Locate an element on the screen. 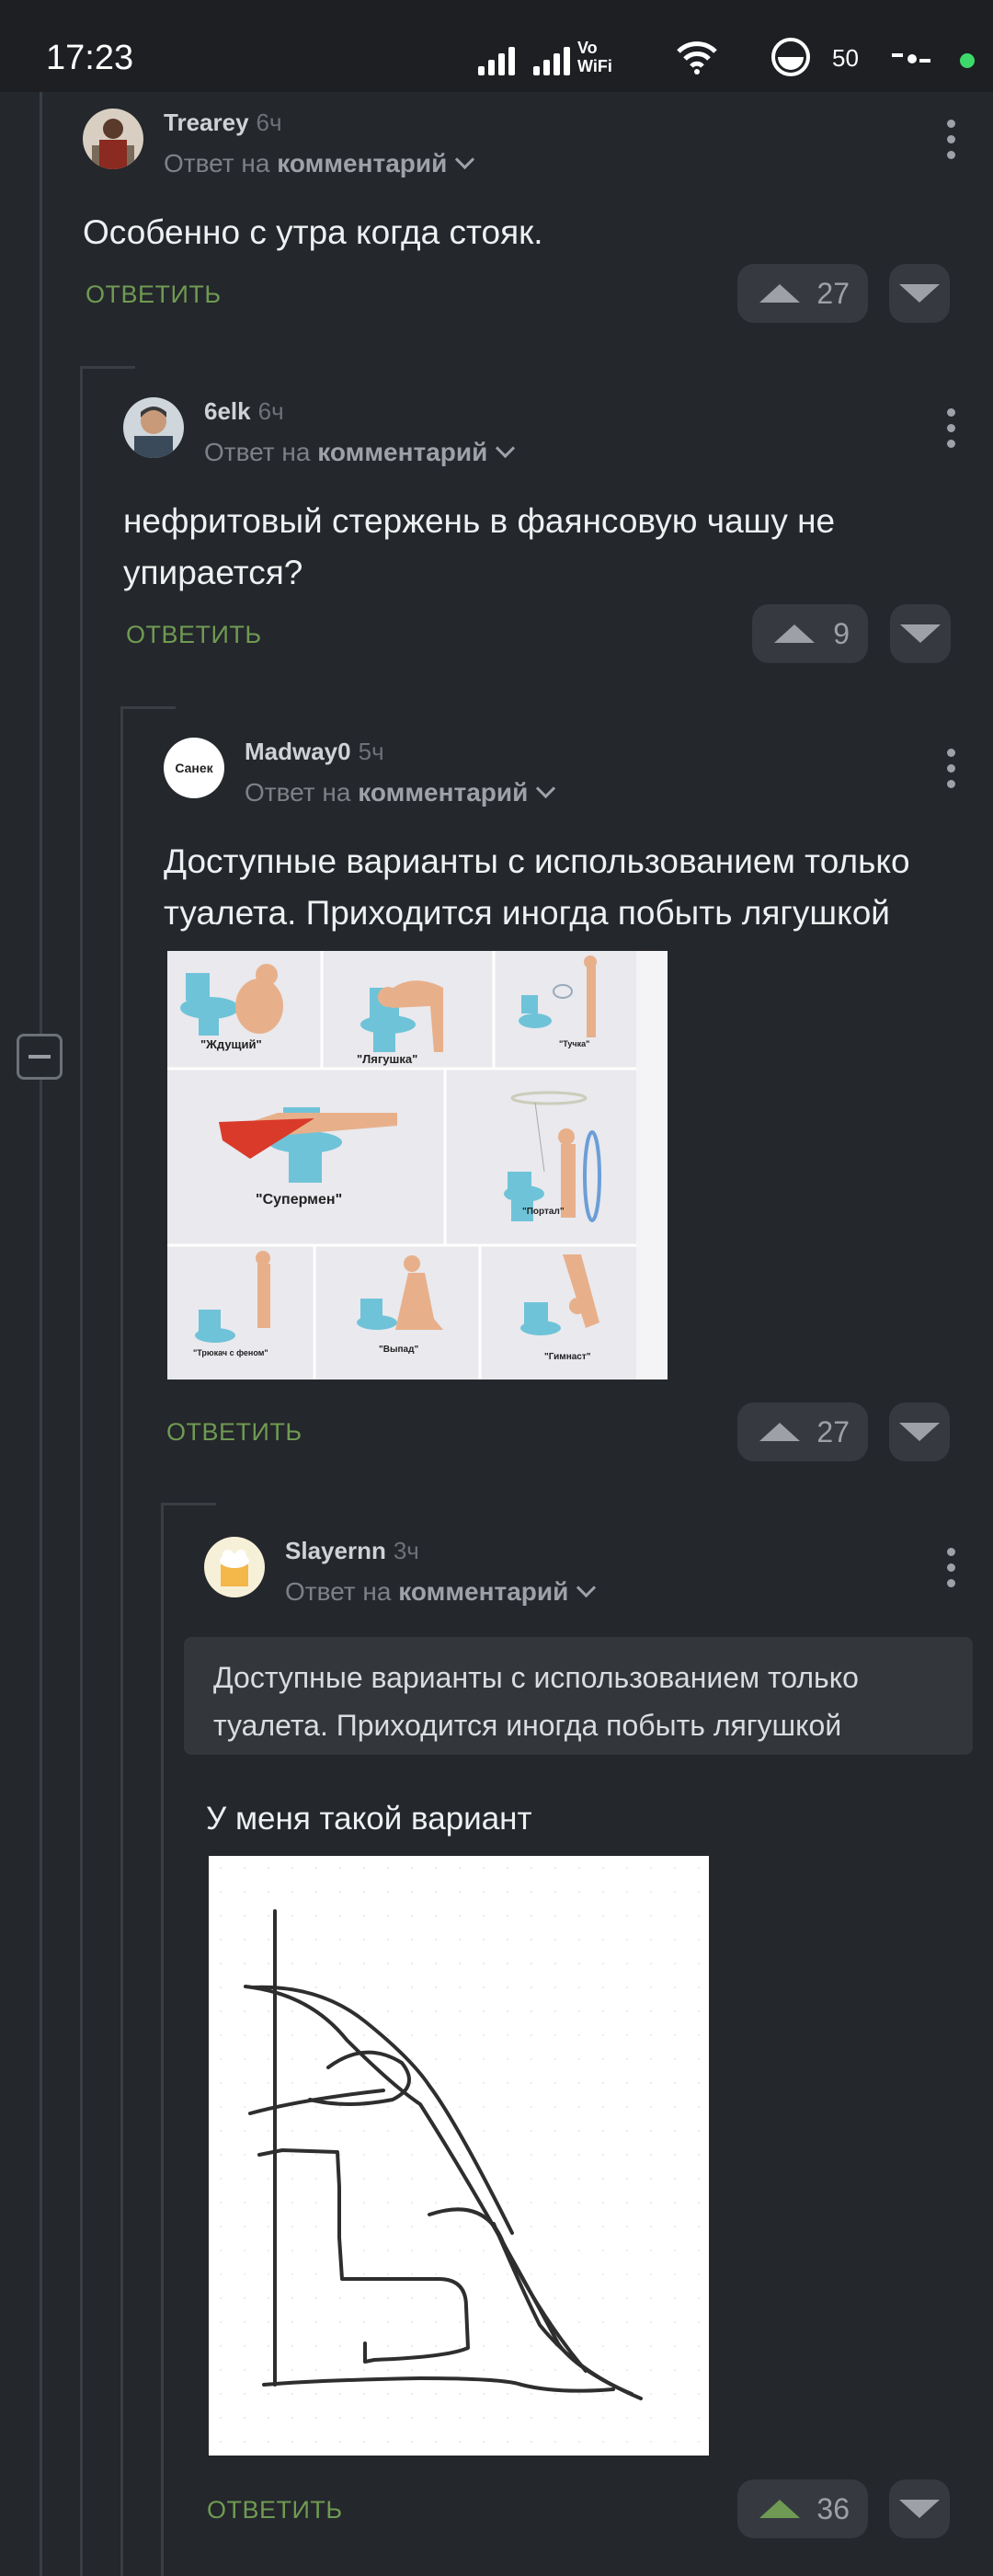 This screenshot has width=993, height=2576. comment-text: Особенно с утра когда стояк. is located at coordinates (313, 232).